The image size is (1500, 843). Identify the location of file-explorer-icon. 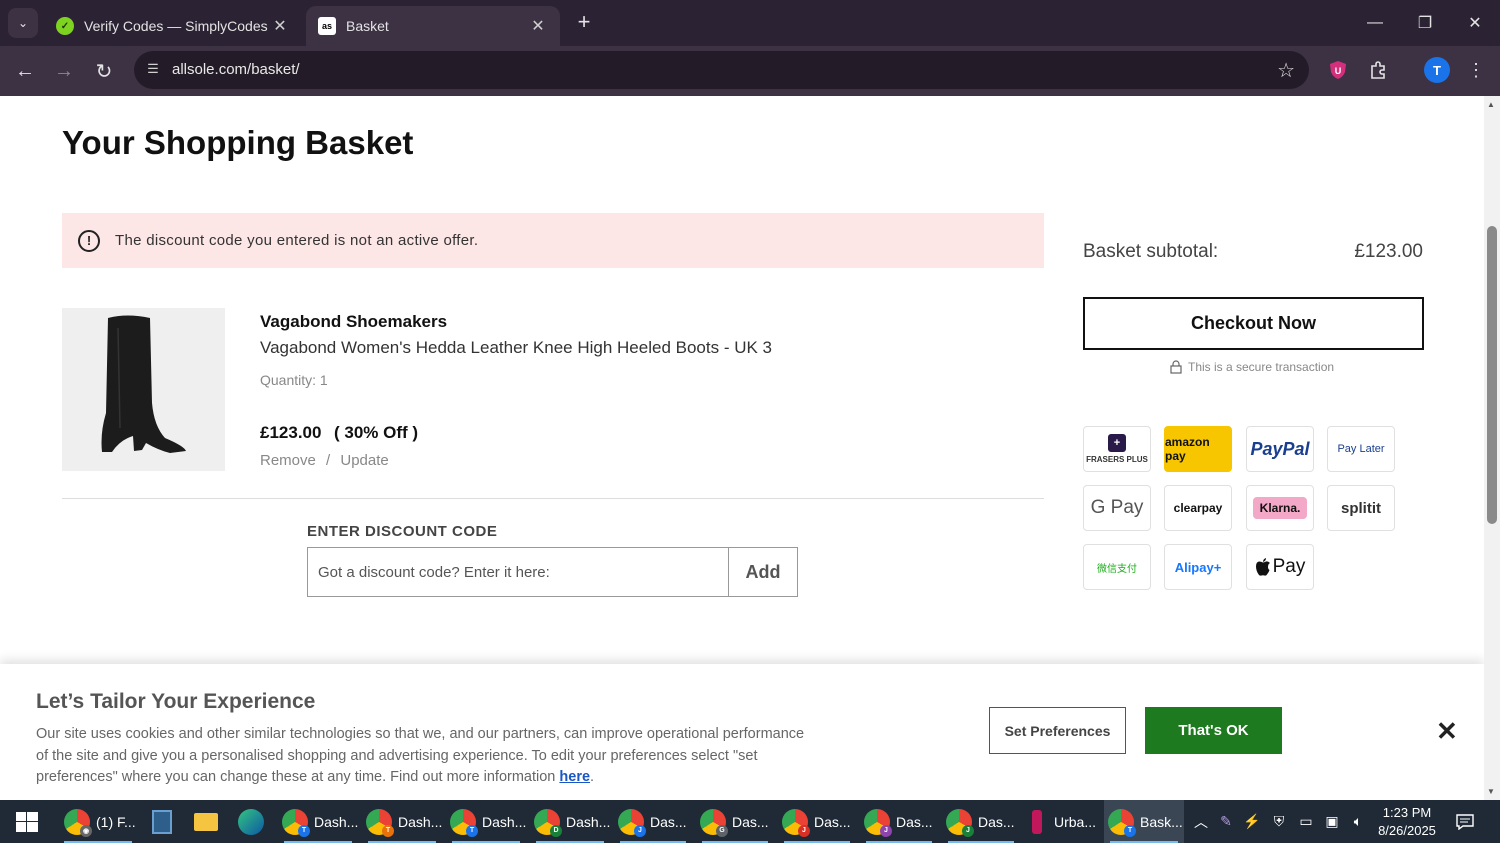
(207, 821).